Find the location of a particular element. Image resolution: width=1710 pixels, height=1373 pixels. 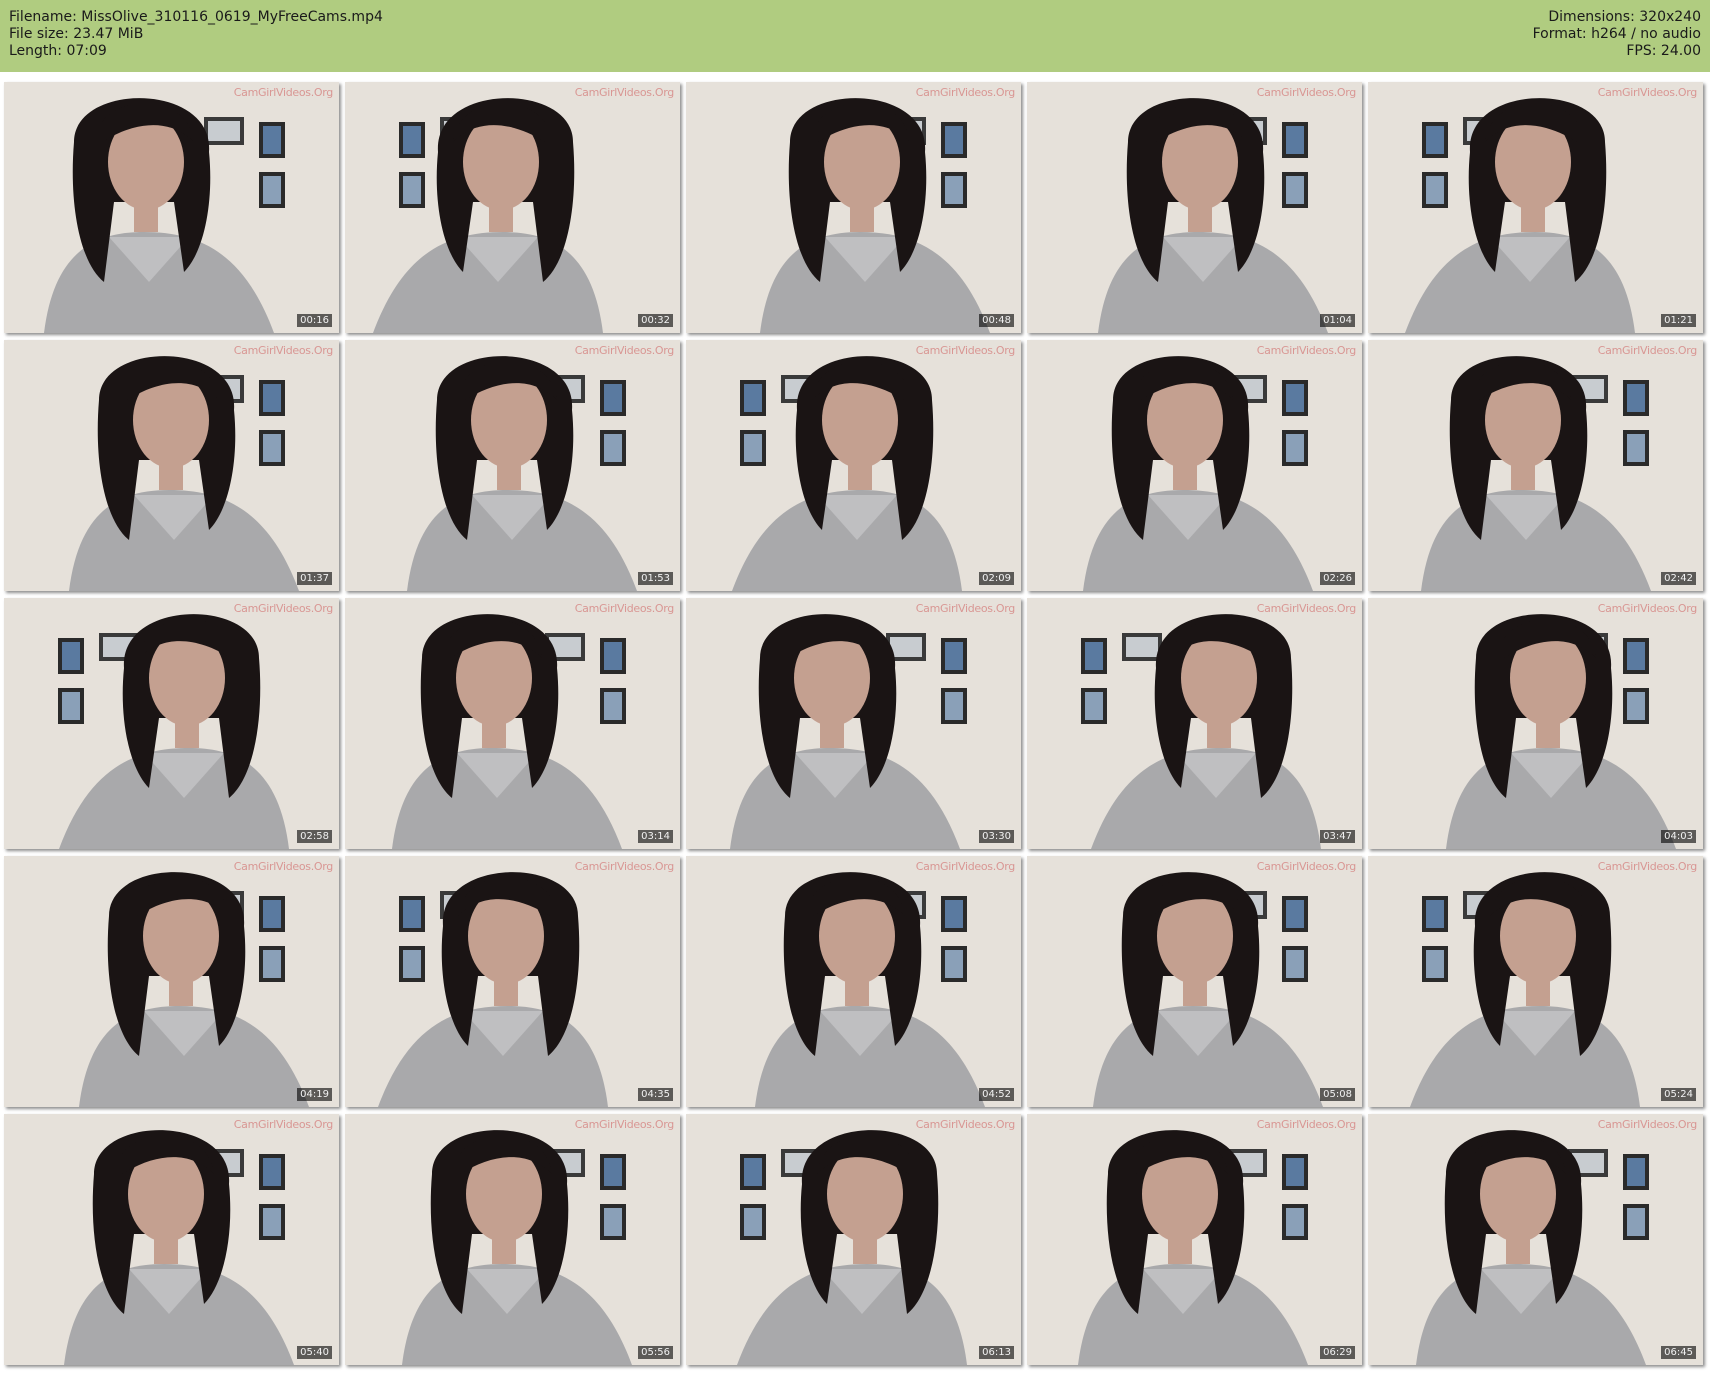

timestamp-label: 06:13 is located at coordinates (996, 1352).